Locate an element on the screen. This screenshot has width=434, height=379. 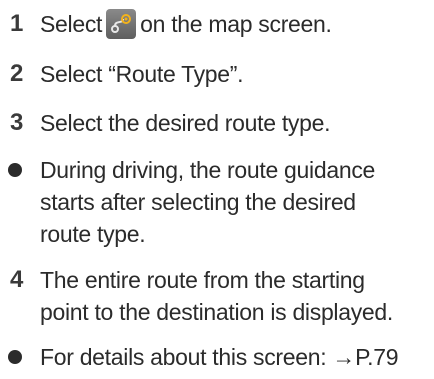
step-line: point to the destination is displayed. is located at coordinates (217, 312).